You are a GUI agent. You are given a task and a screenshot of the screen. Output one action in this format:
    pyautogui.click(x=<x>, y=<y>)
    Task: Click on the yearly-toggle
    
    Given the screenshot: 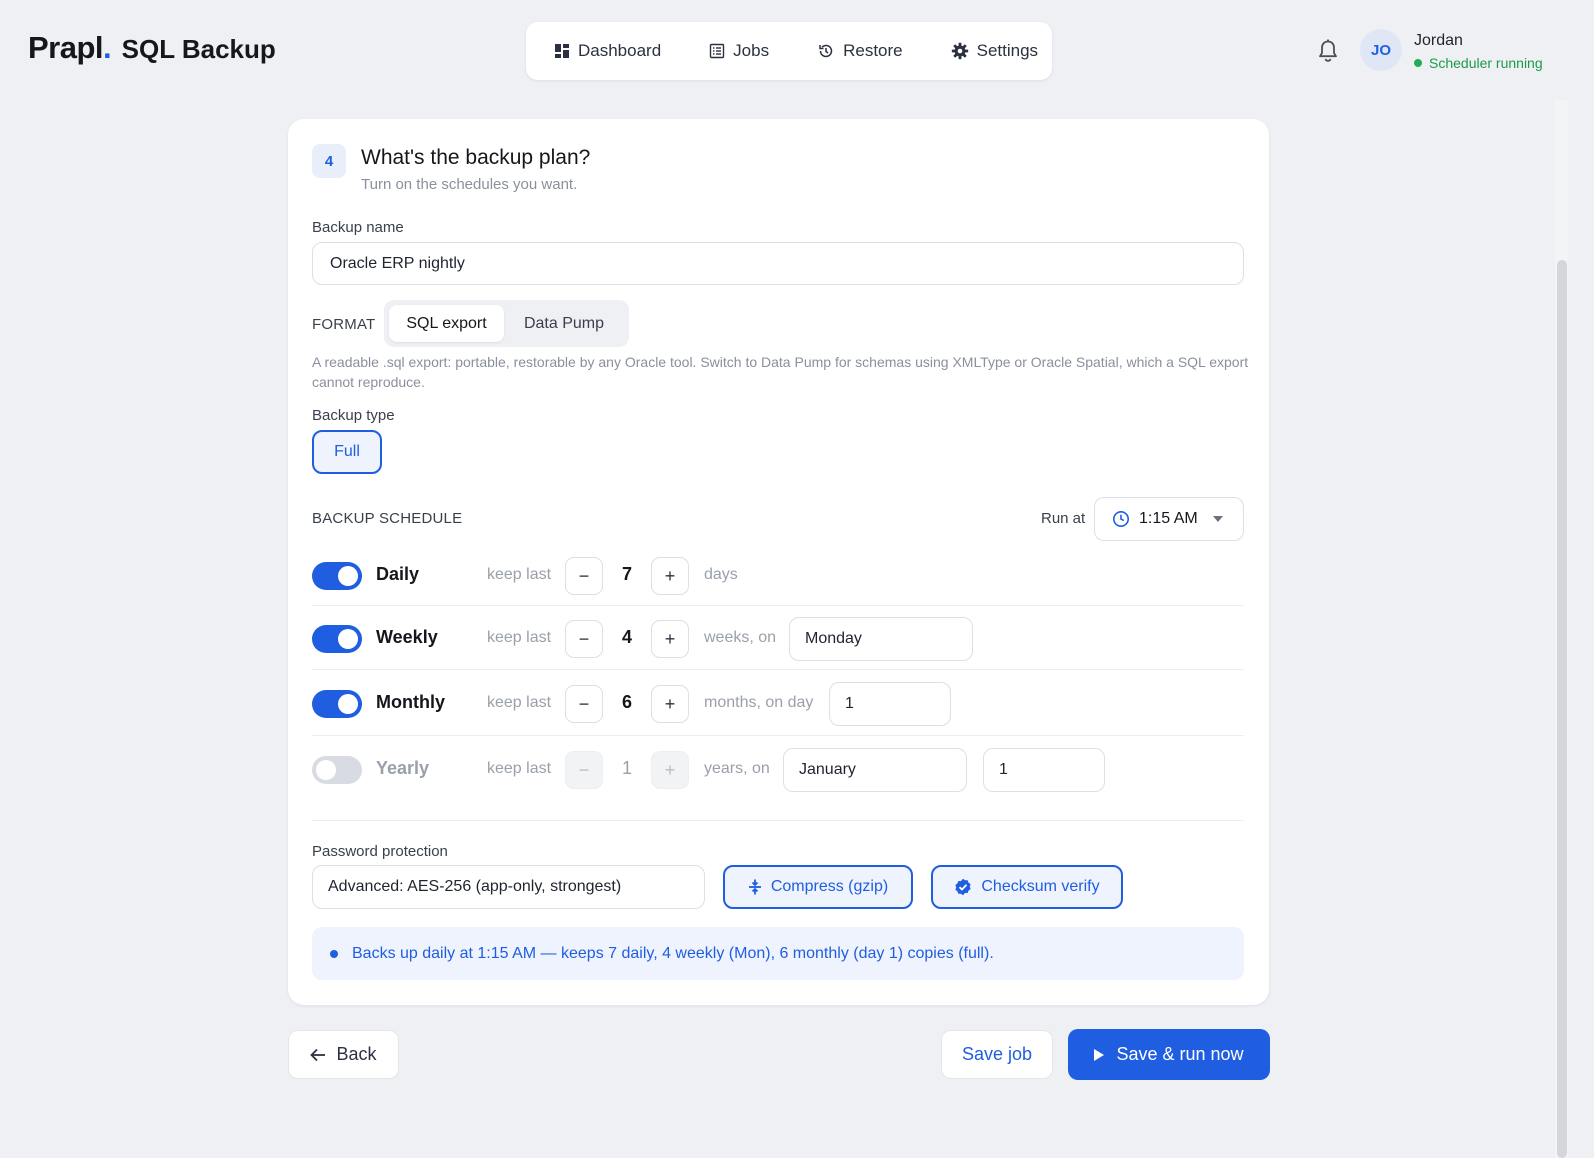 What is the action you would take?
    pyautogui.click(x=337, y=770)
    